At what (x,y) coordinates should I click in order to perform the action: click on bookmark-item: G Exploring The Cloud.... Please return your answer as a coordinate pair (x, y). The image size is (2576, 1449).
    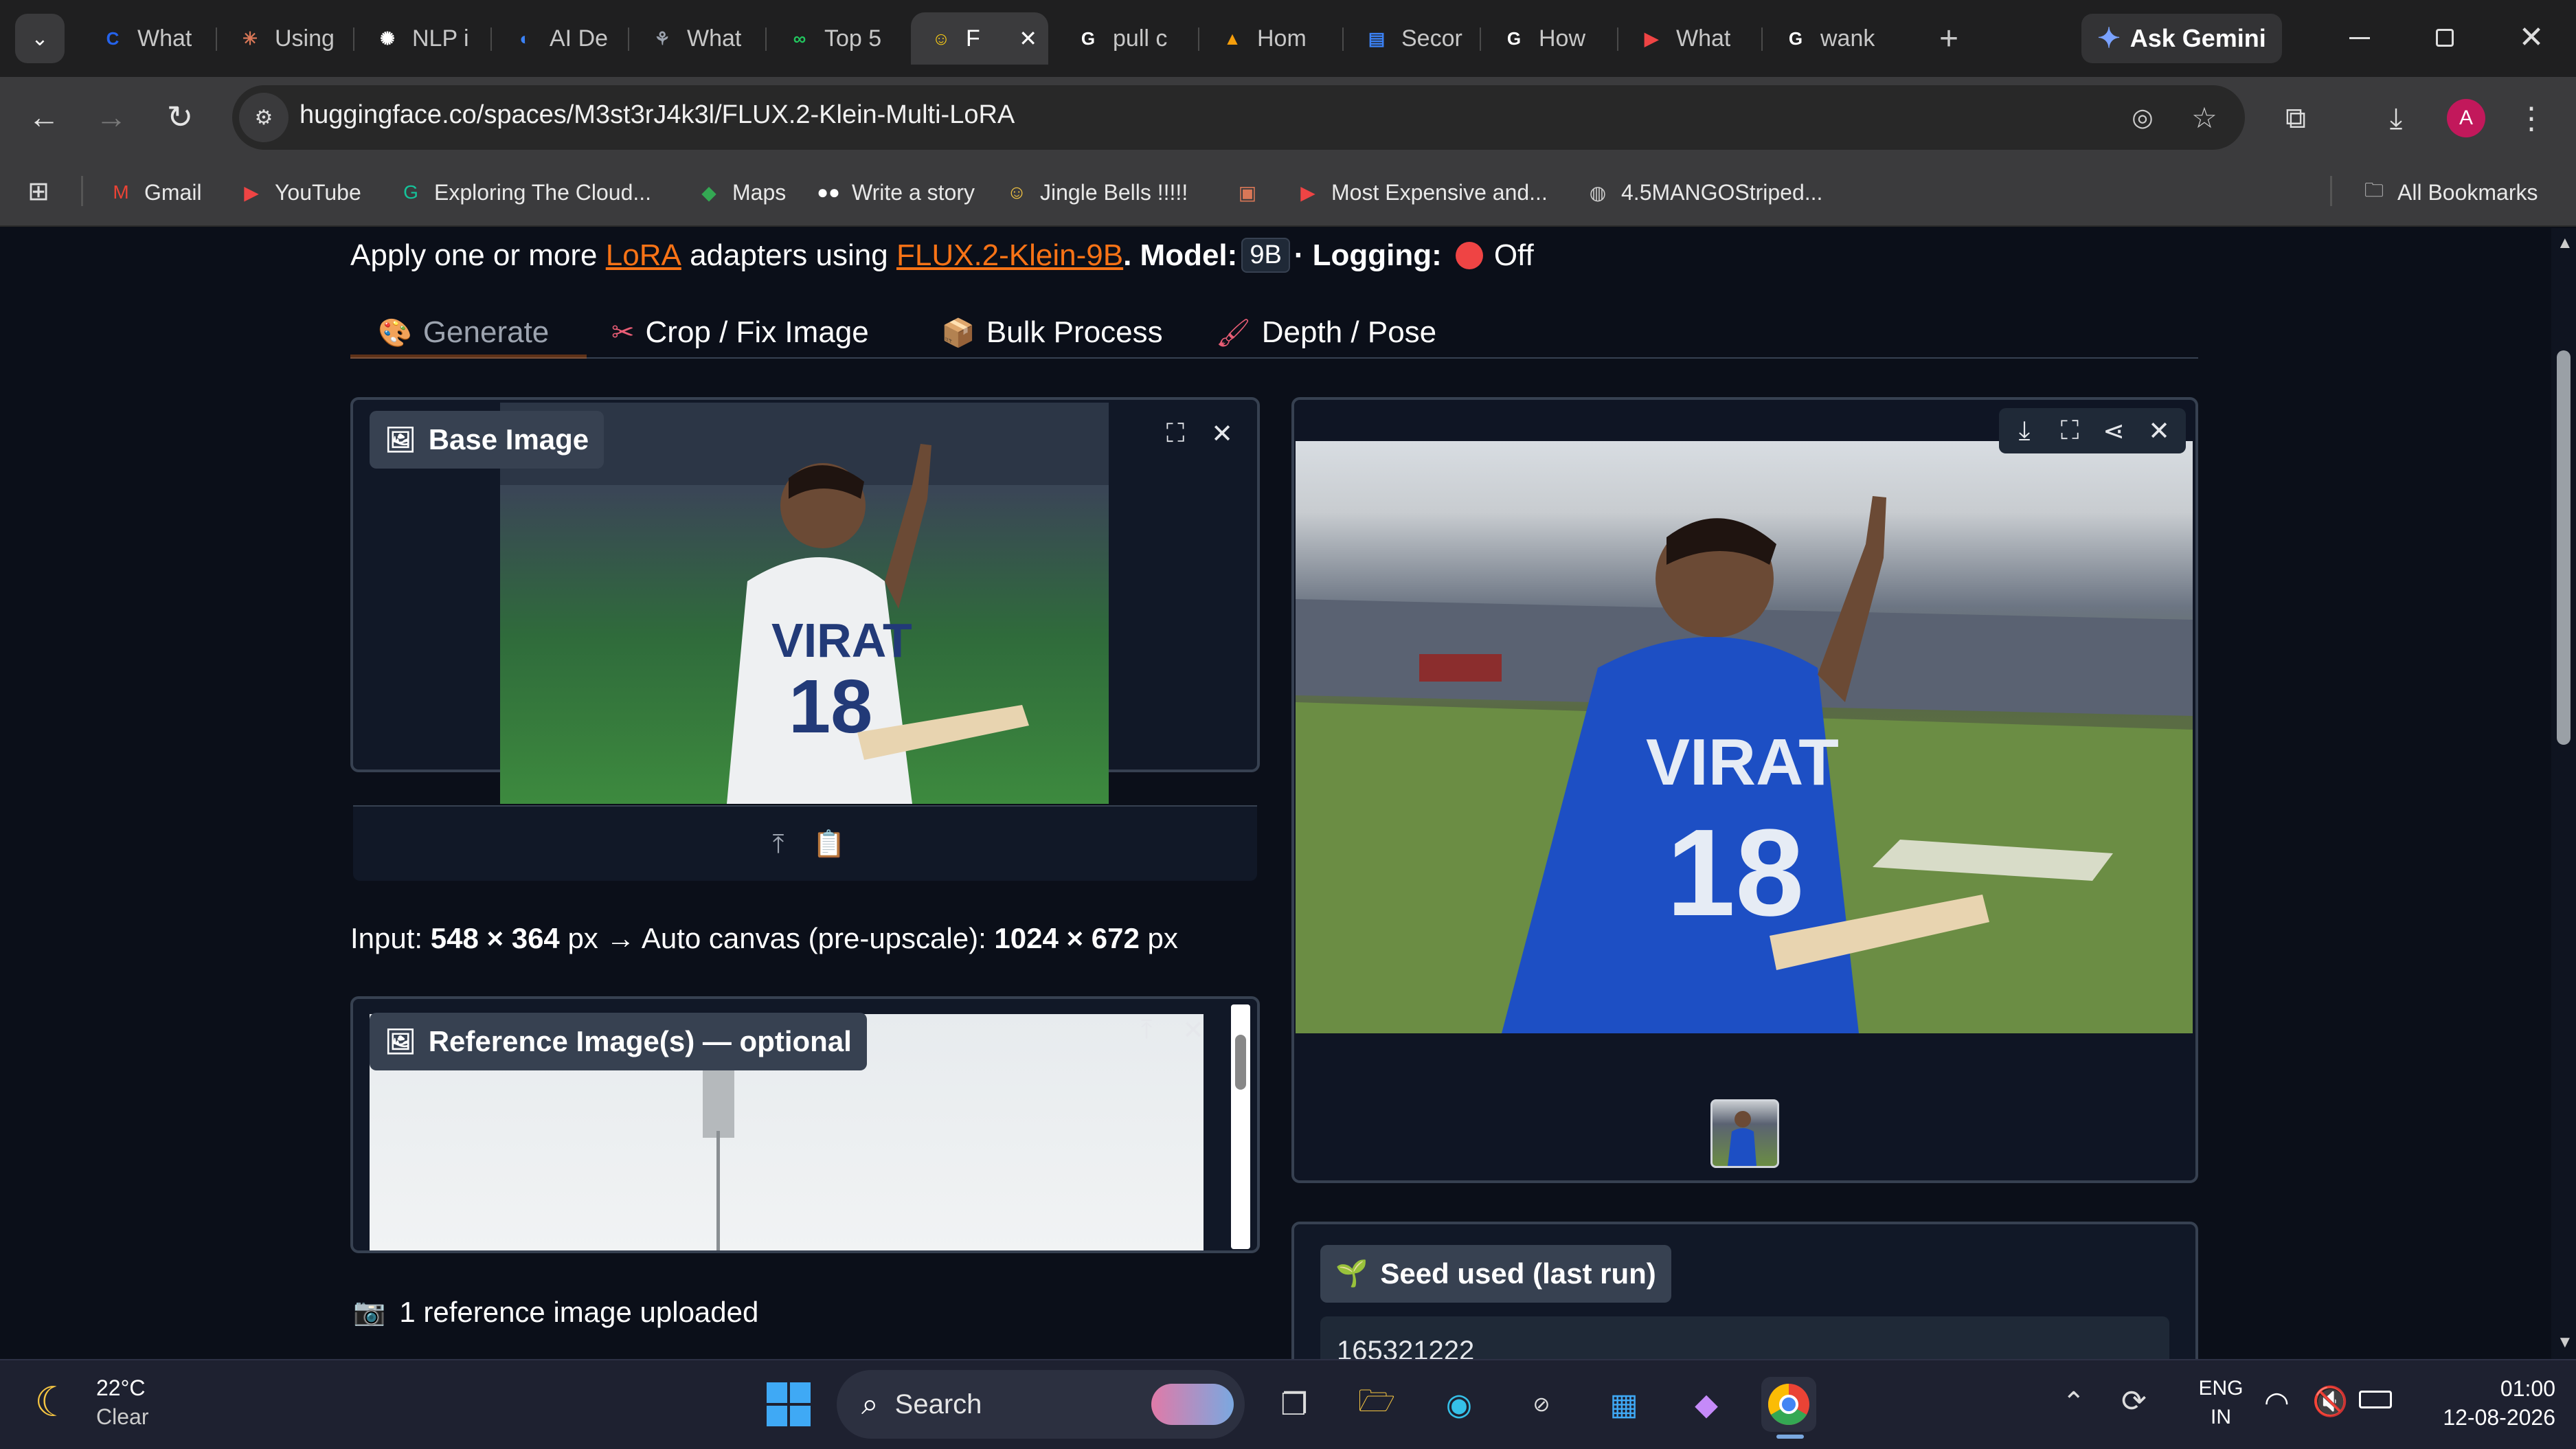
    Looking at the image, I should click on (524, 192).